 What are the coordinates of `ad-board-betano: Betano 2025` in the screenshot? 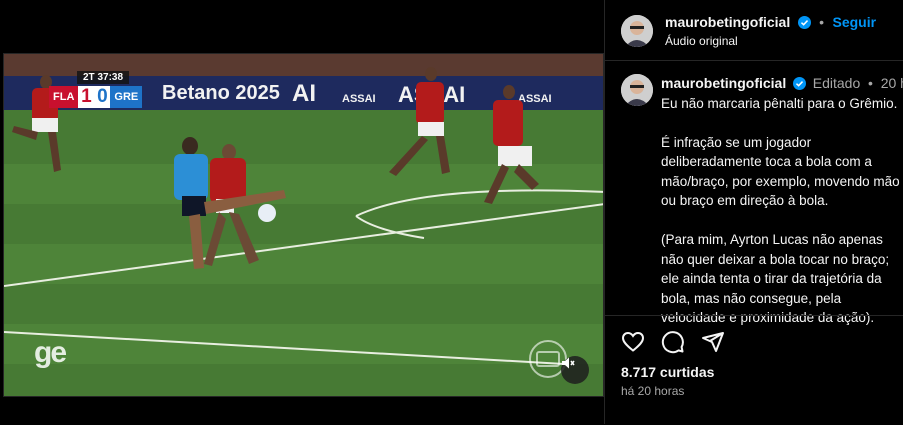 It's located at (221, 93).